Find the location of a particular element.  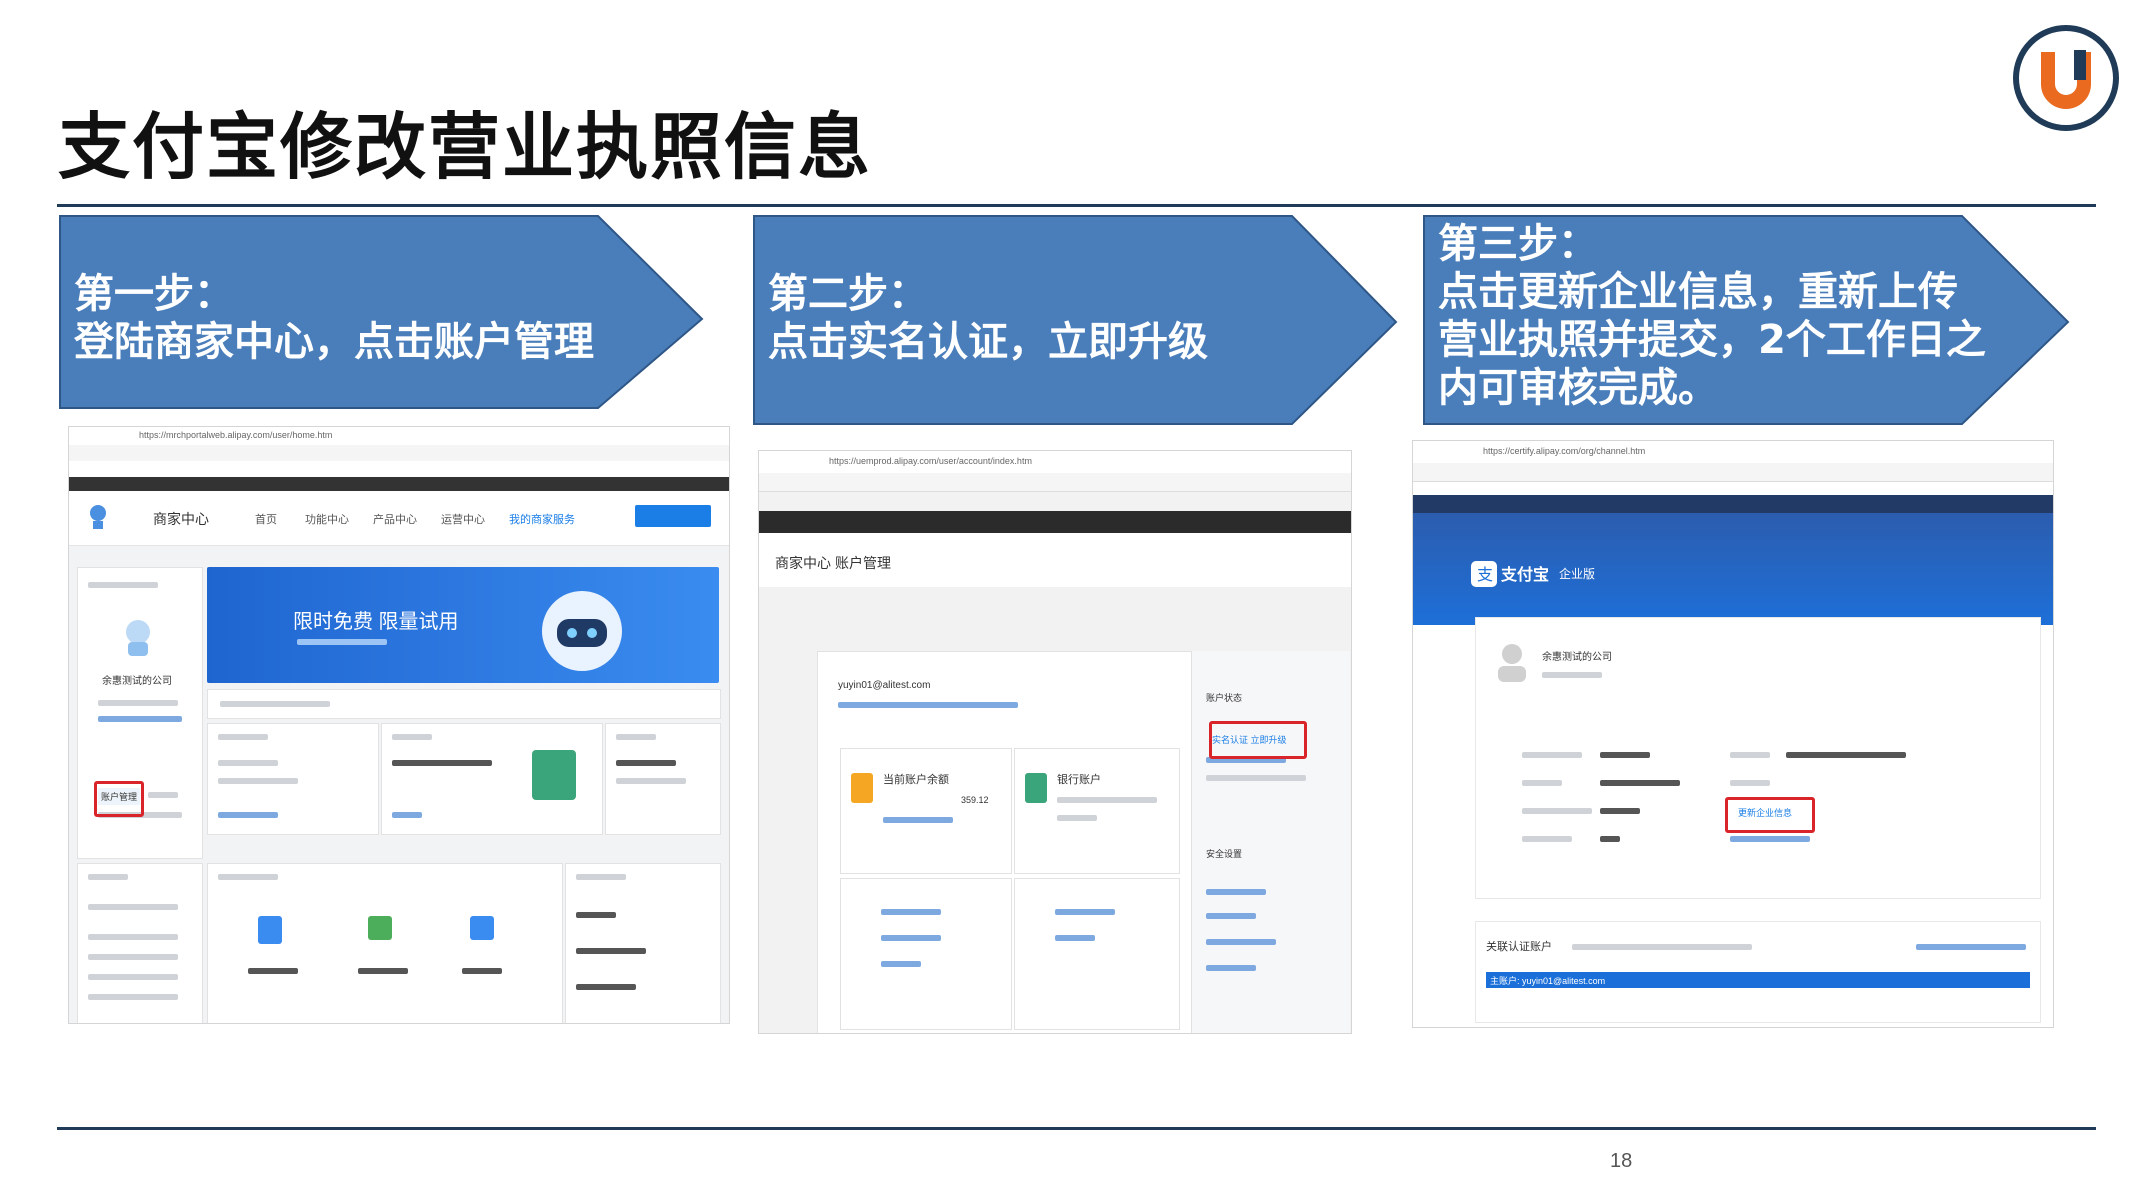

avatar-robot-icon is located at coordinates (138, 638).